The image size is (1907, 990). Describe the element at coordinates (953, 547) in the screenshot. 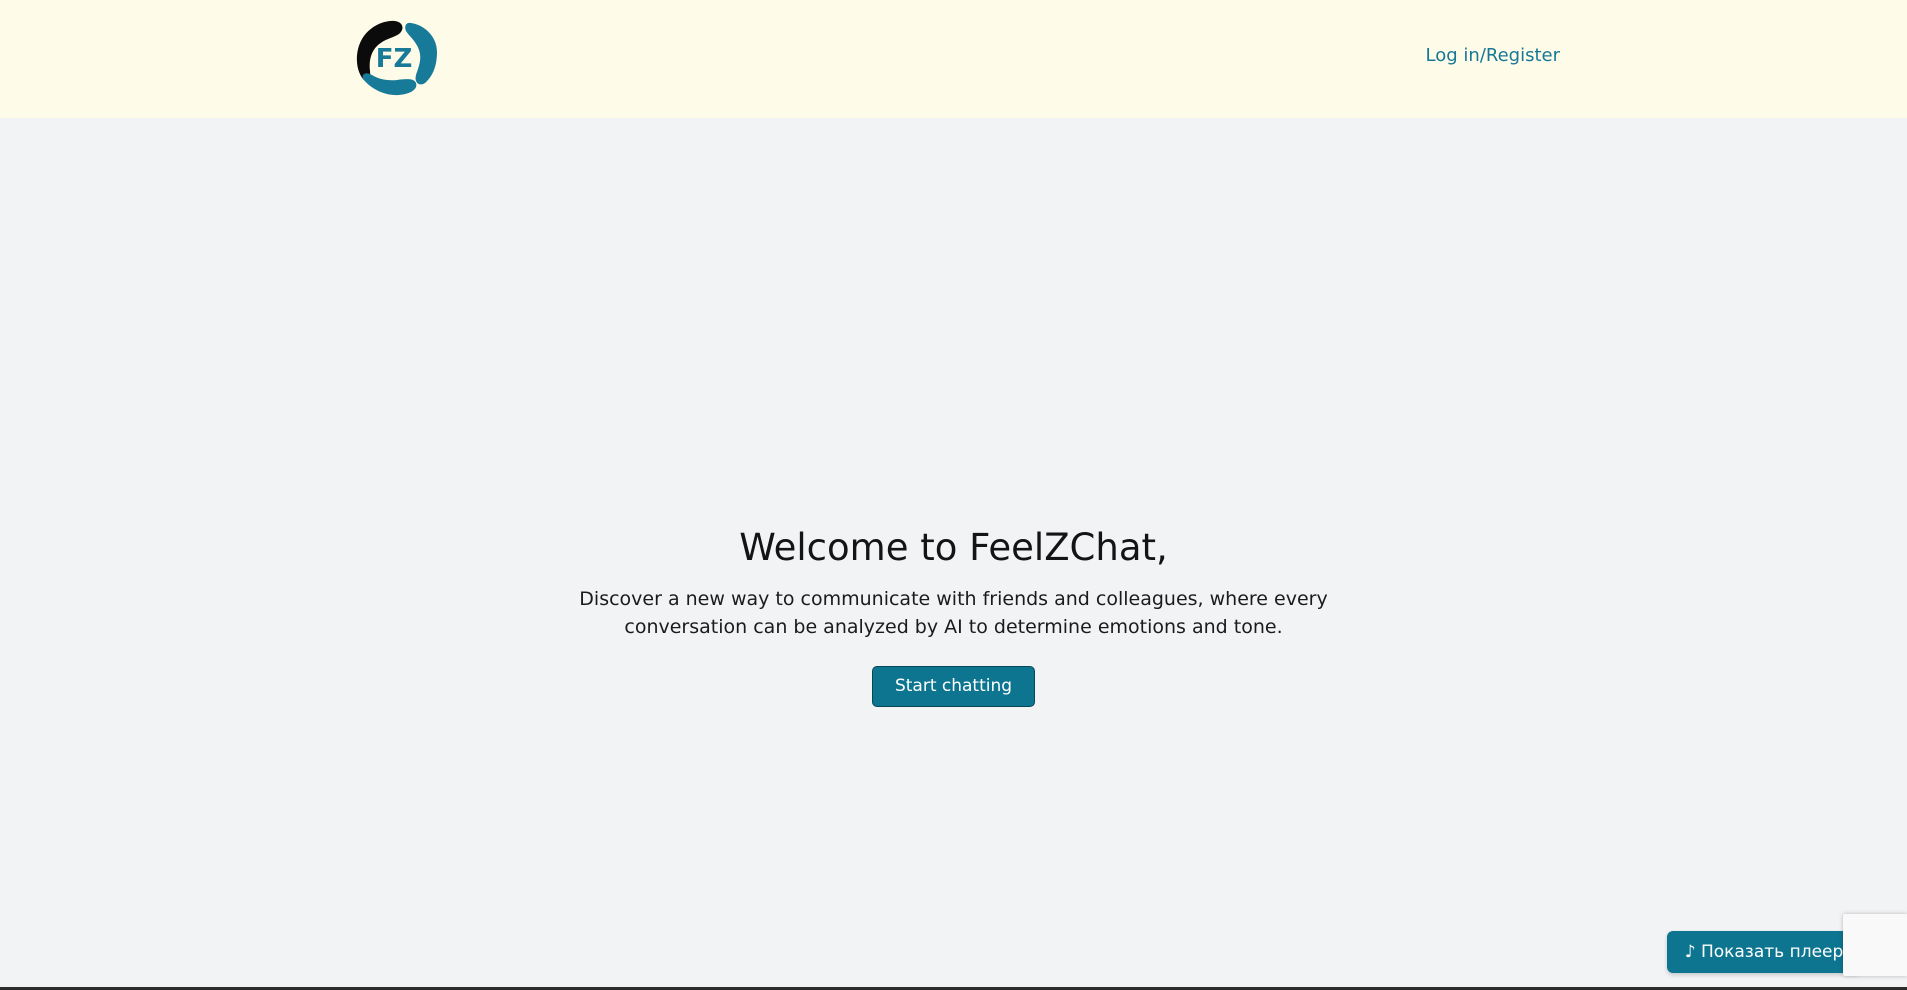

I see `page-title: Welcome to FeelZChat,` at that location.